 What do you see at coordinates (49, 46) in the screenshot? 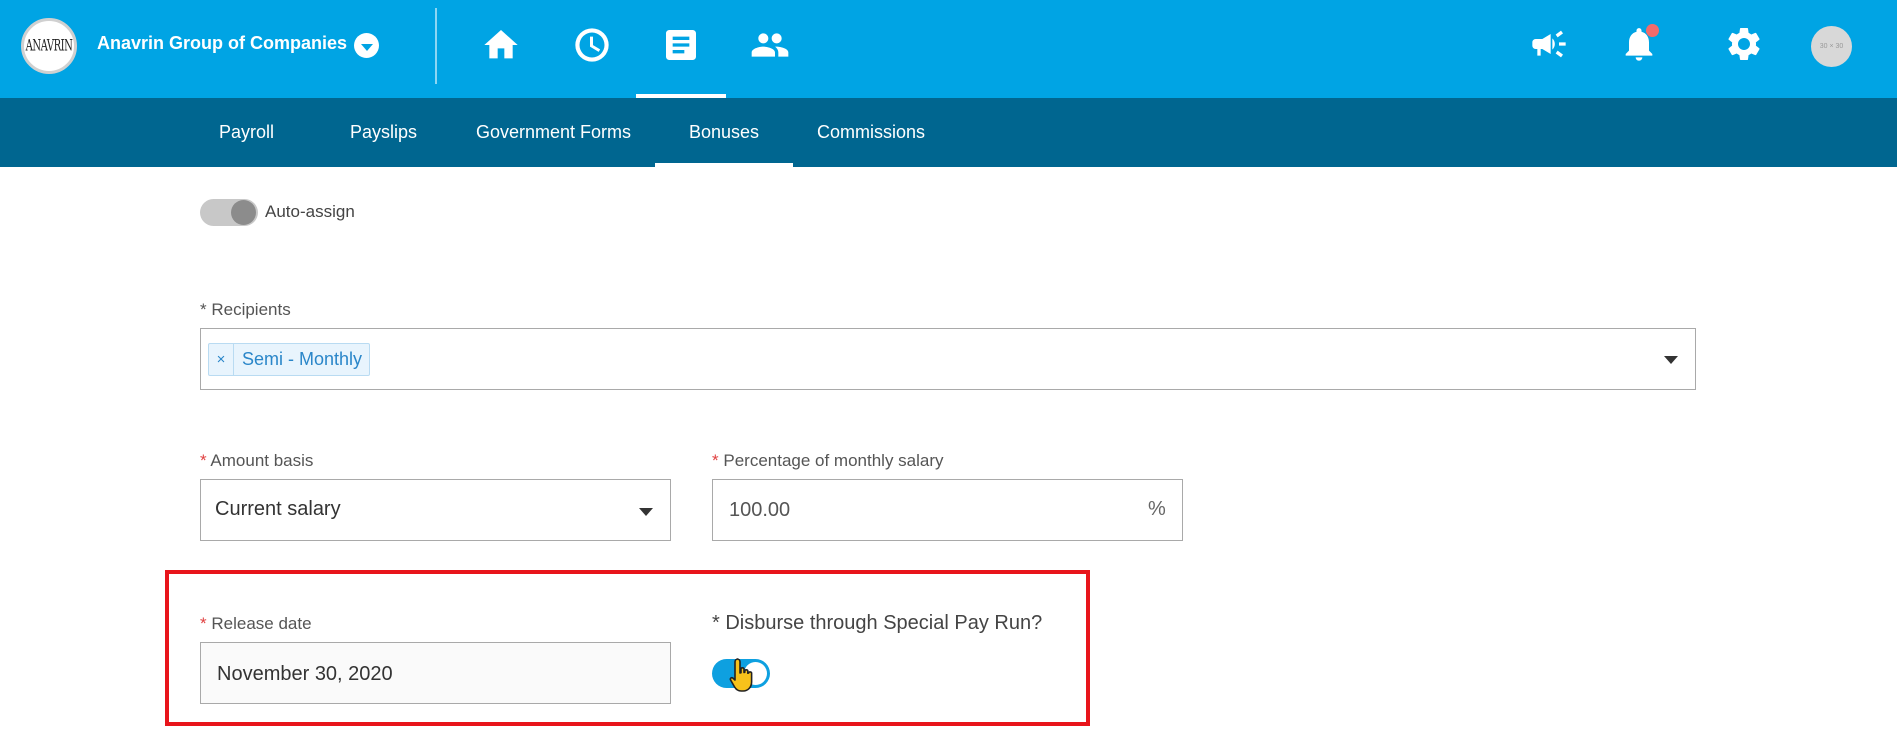
I see `company-logo: ANAVRIN` at bounding box center [49, 46].